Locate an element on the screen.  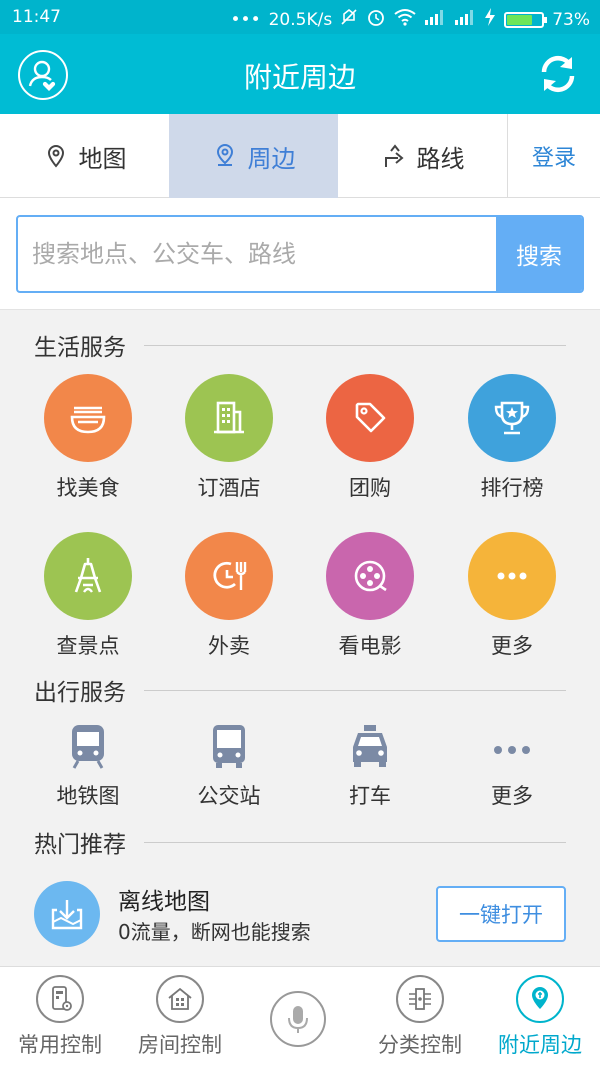
service-takeout: 外卖 is located at coordinates (229, 596).